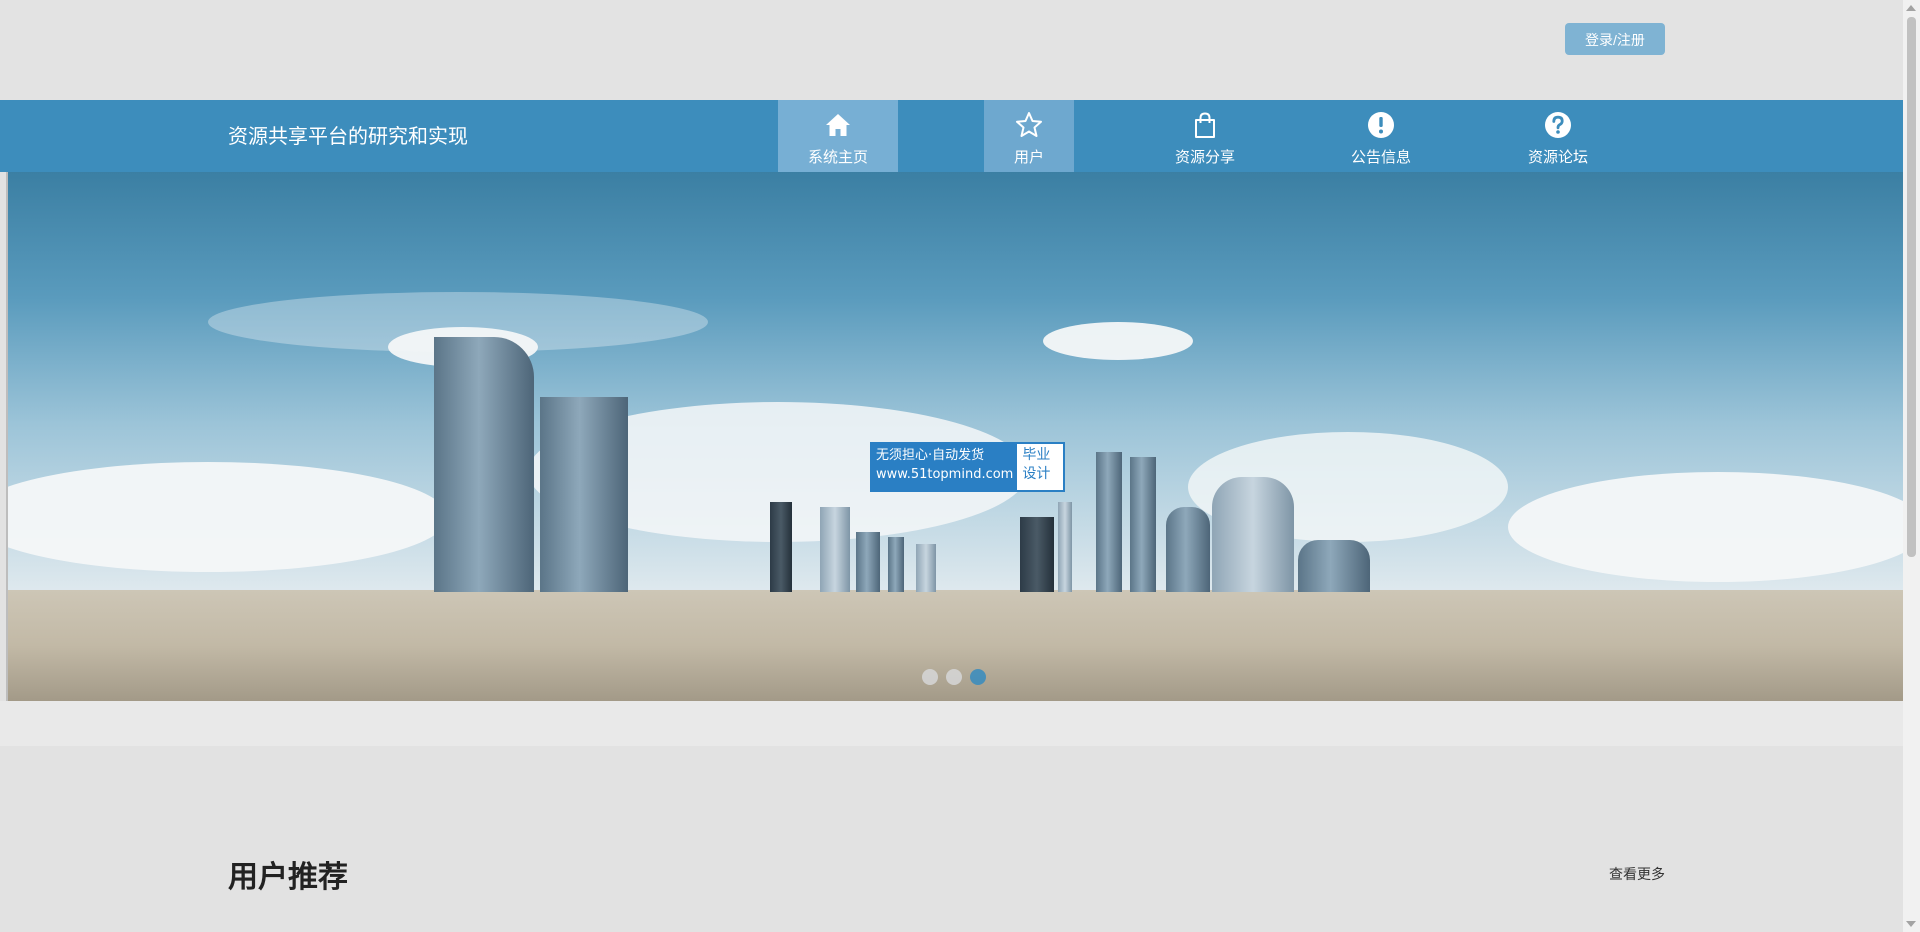 The image size is (1920, 932). What do you see at coordinates (838, 125) in the screenshot?
I see `home-icon` at bounding box center [838, 125].